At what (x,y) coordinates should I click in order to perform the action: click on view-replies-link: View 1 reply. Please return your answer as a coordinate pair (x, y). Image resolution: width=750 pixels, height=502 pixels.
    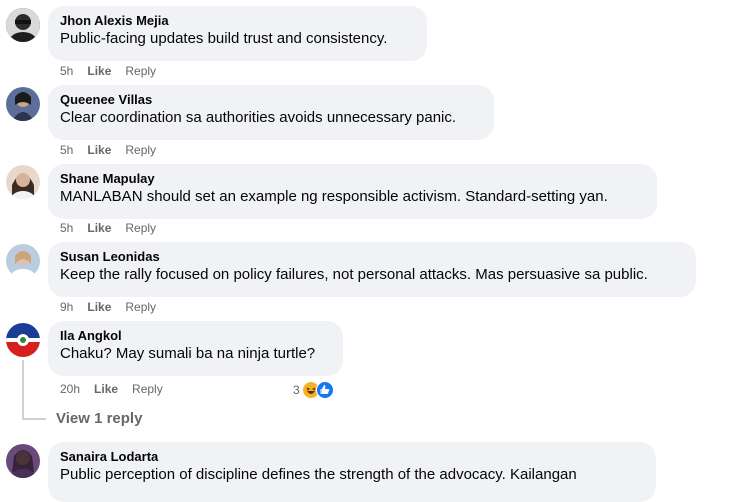
    Looking at the image, I should click on (99, 418).